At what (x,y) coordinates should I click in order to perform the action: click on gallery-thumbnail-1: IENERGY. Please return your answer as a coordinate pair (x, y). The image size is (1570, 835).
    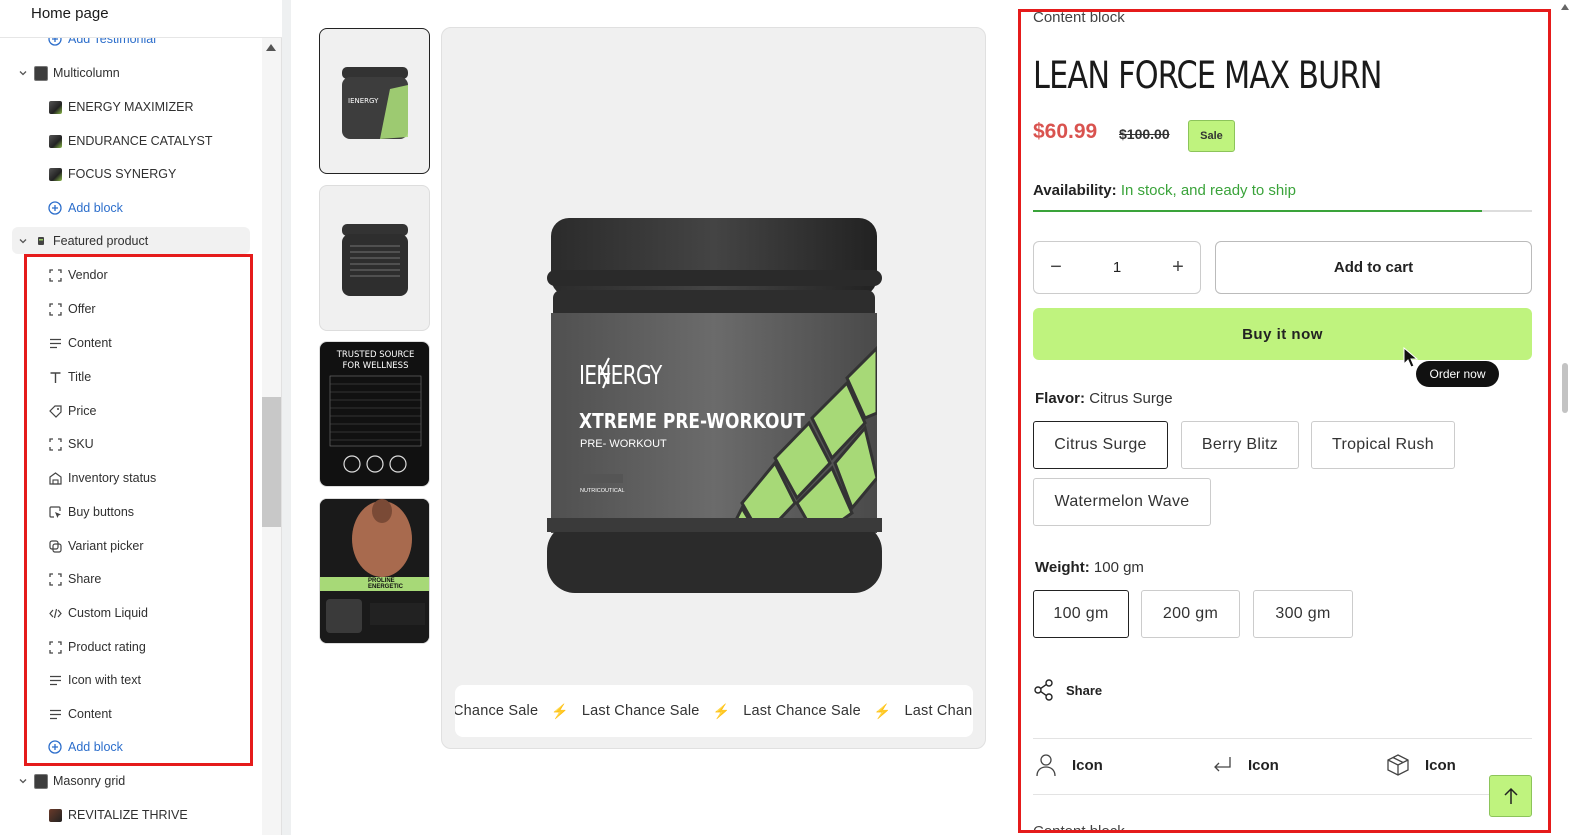
    Looking at the image, I should click on (374, 101).